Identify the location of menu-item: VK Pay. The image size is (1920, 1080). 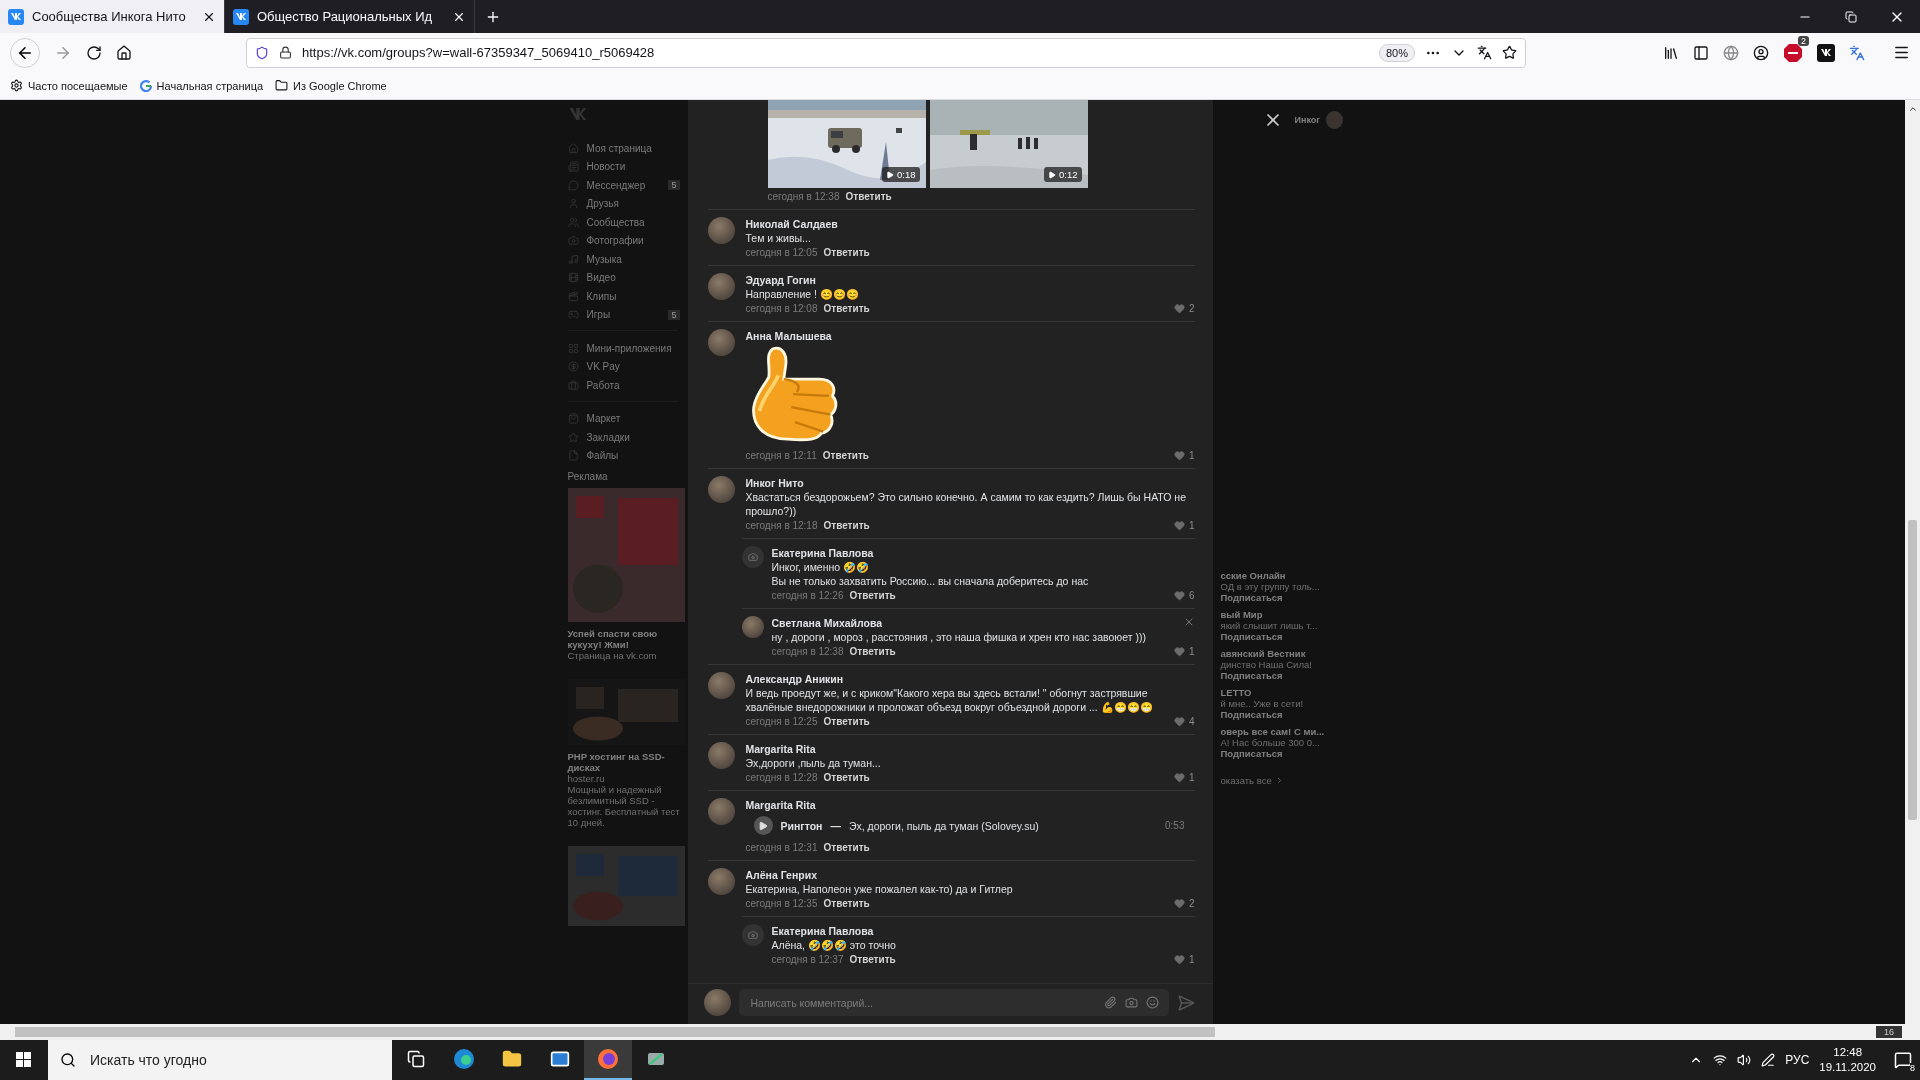
(627, 366).